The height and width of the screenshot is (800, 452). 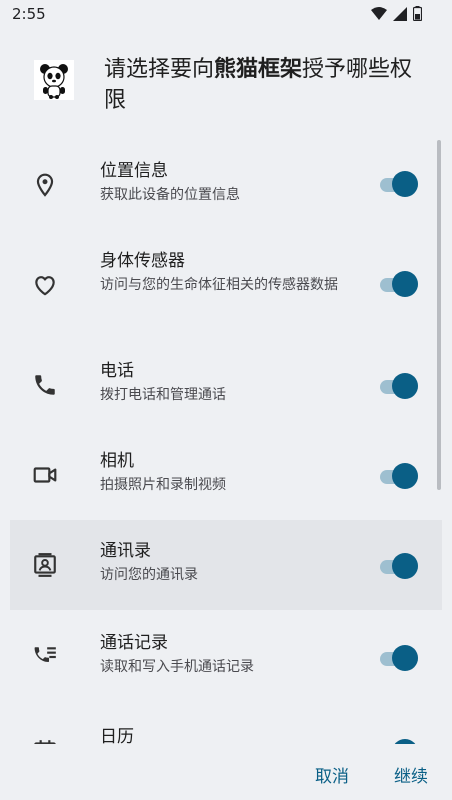 I want to click on heart-icon, so click(x=45, y=286).